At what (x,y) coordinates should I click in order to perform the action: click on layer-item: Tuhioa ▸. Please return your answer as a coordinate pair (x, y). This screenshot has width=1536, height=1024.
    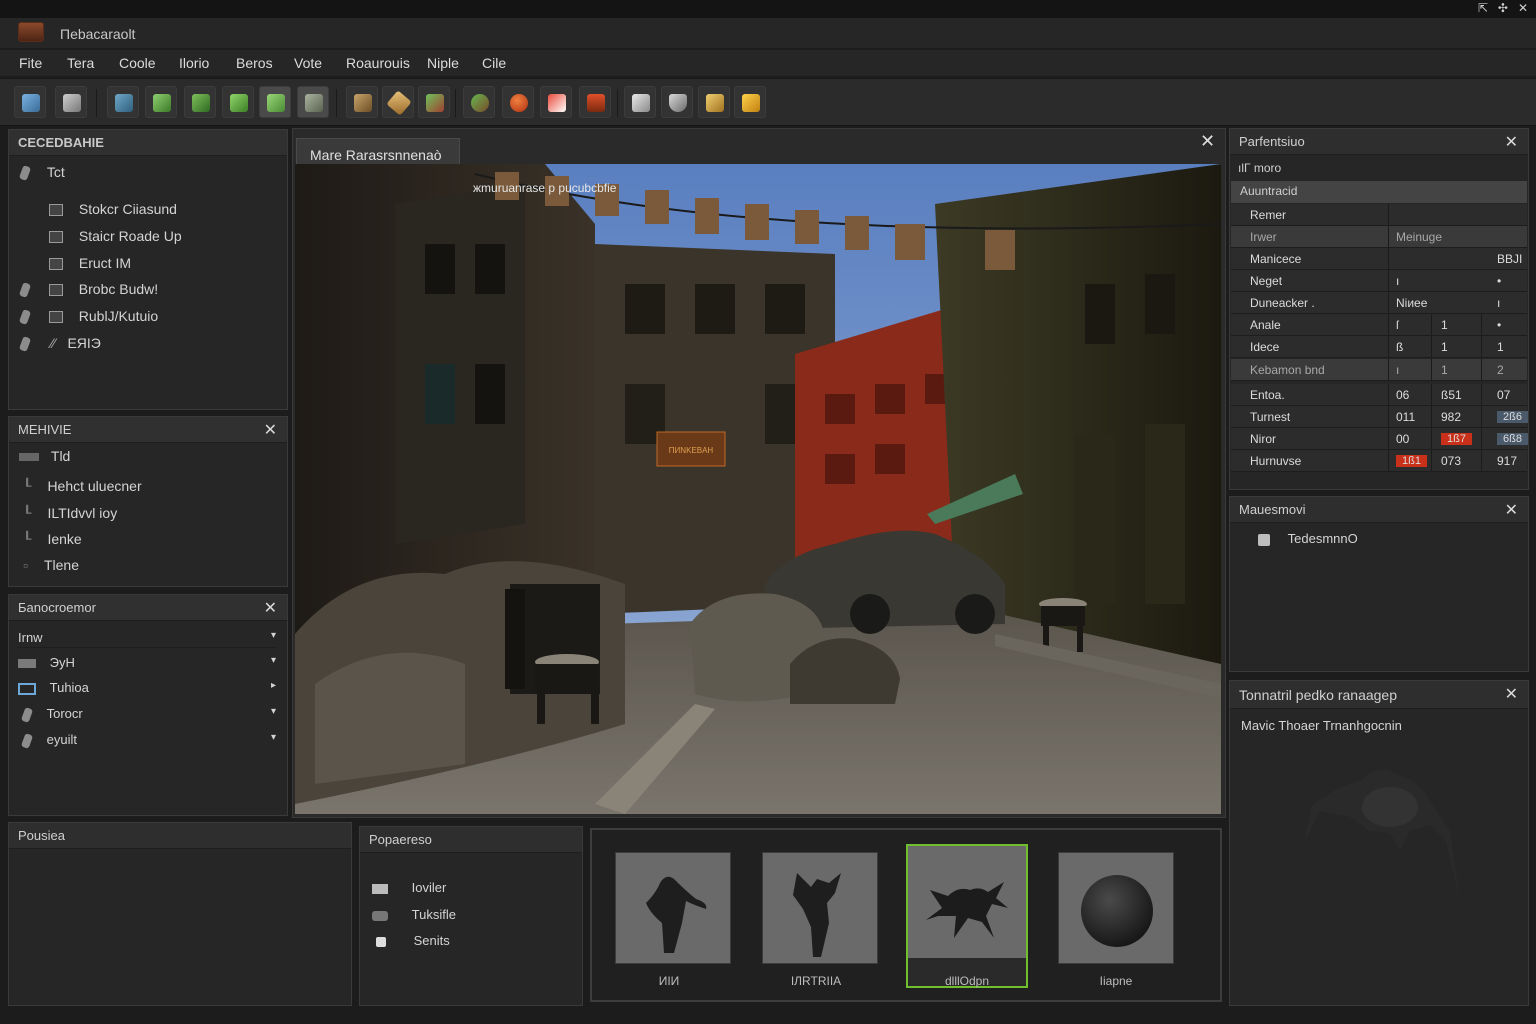
    Looking at the image, I should click on (147, 687).